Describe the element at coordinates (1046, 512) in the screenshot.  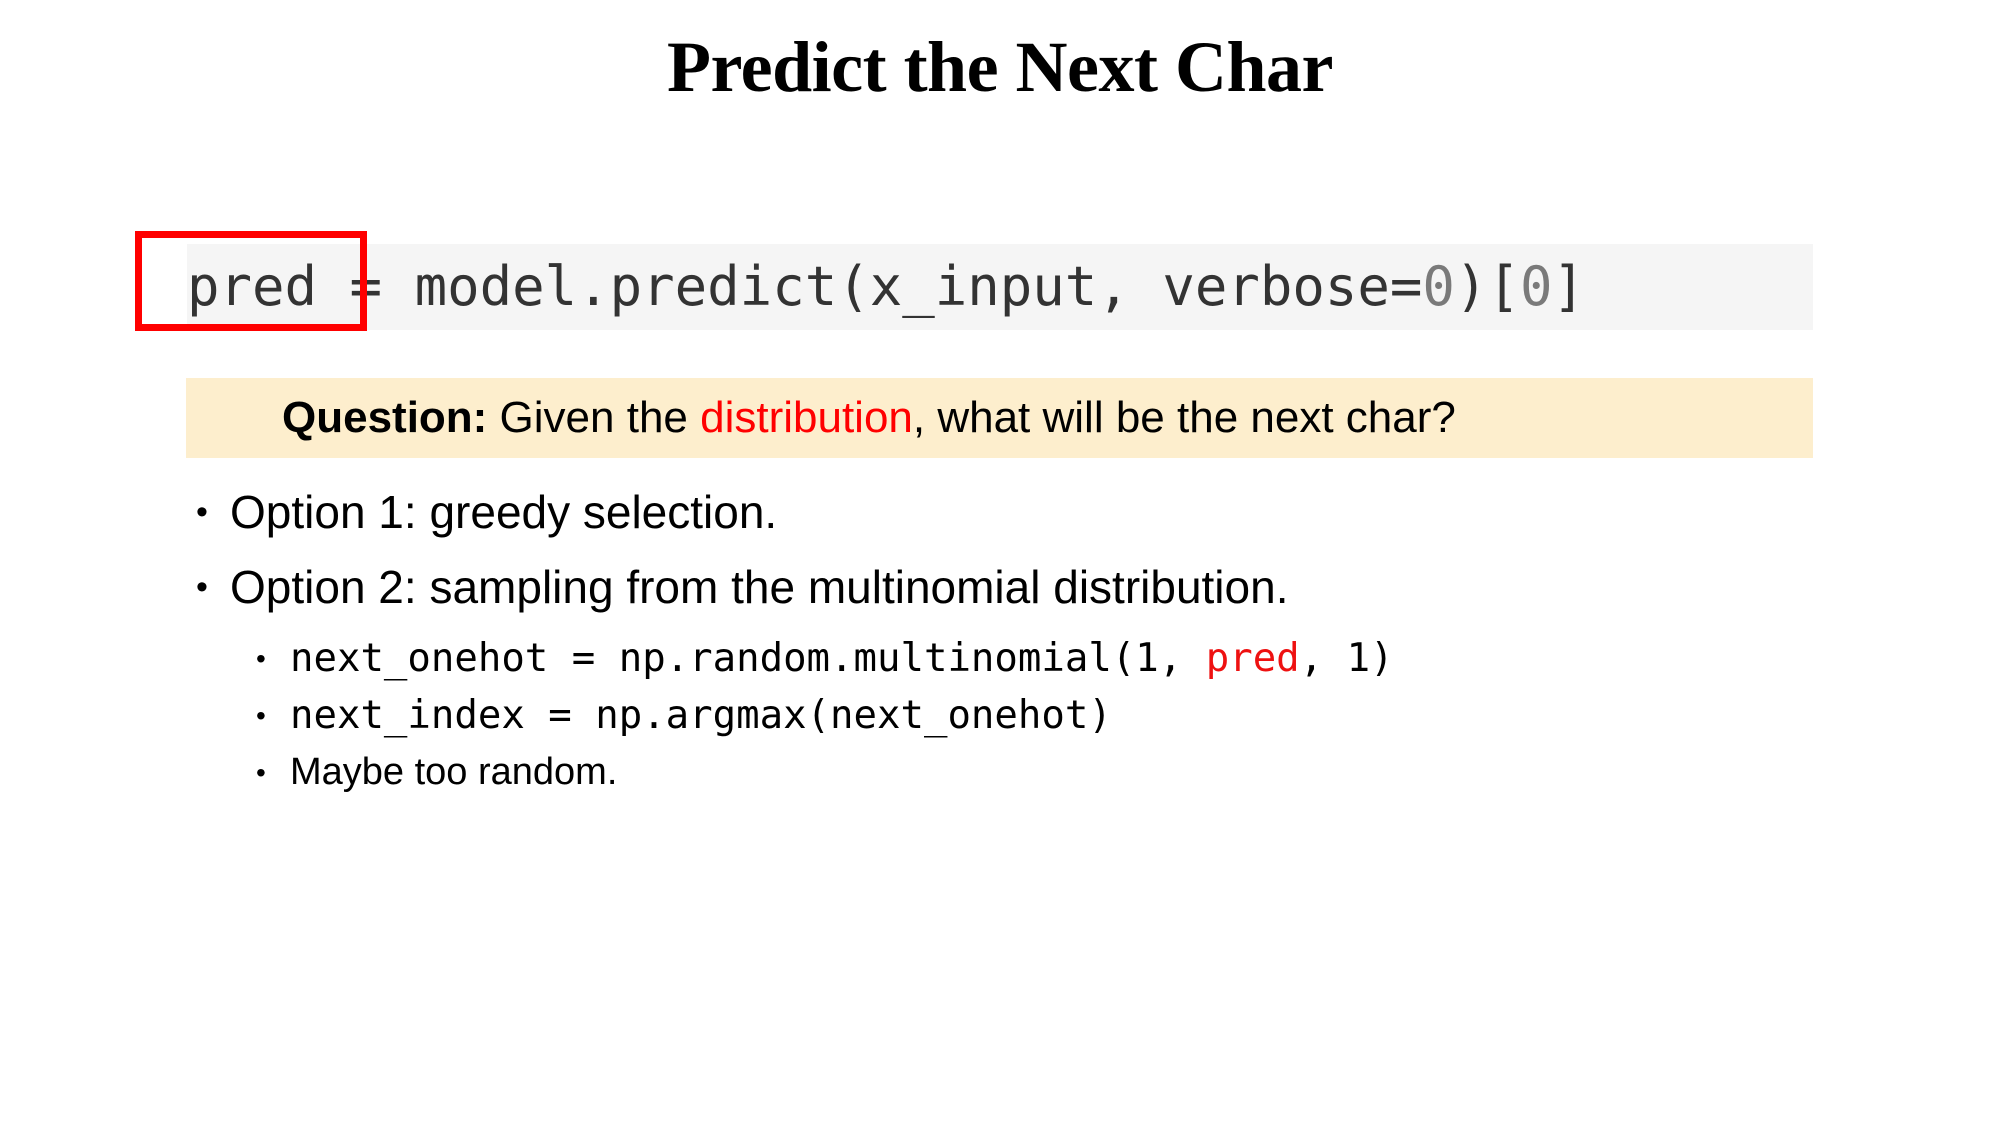
I see `list-item: • Option 1: greedy selection.` at that location.